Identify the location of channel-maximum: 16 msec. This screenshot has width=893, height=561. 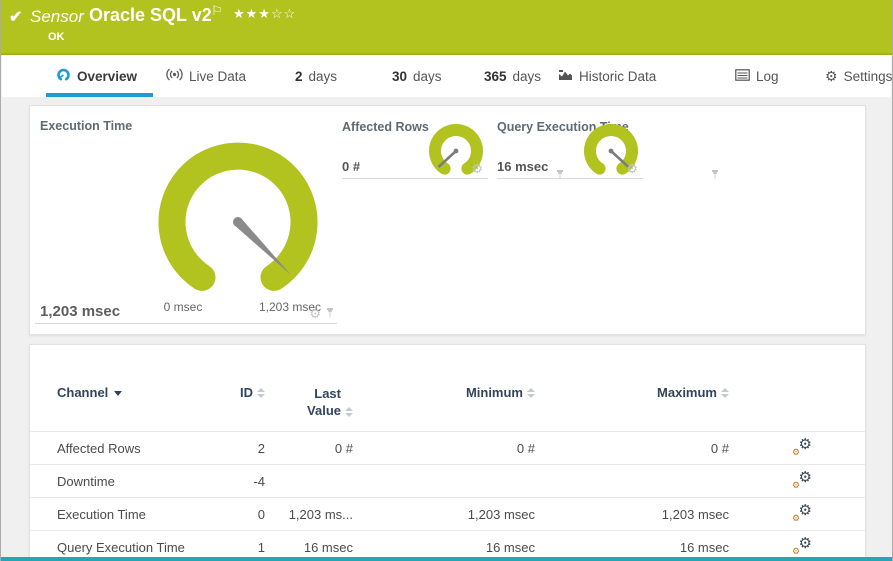
(704, 547).